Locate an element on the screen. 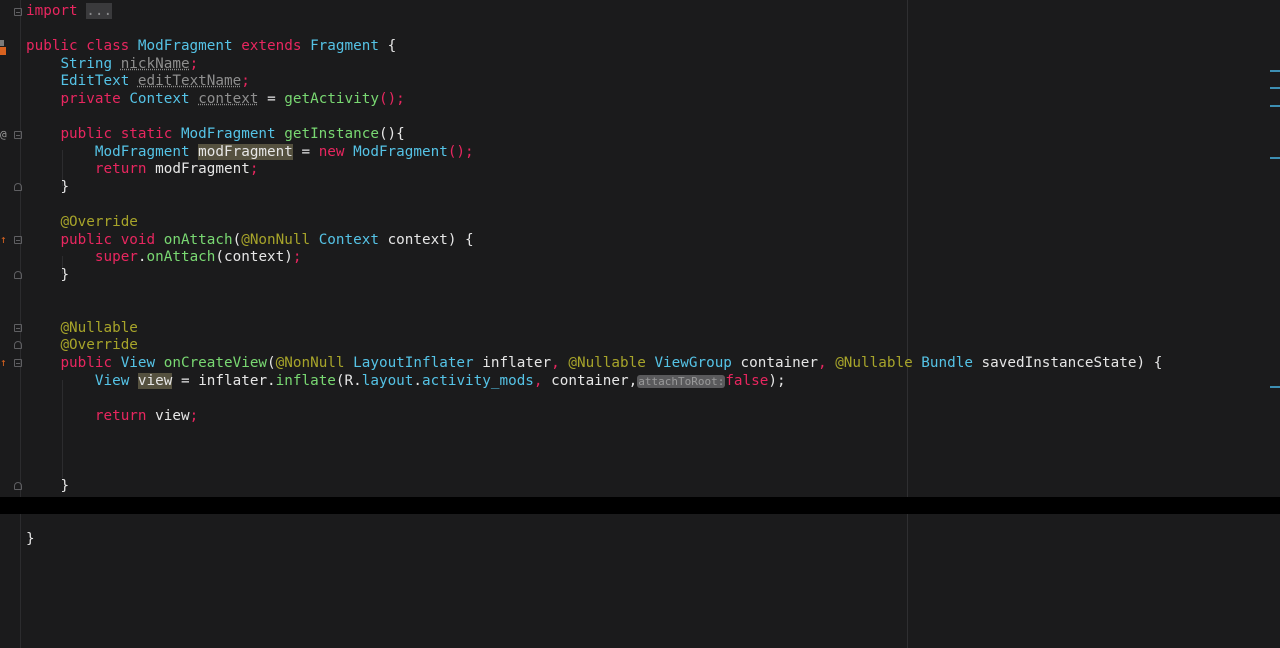 The image size is (1280, 648). code-line-24: return view; is located at coordinates (112, 417).